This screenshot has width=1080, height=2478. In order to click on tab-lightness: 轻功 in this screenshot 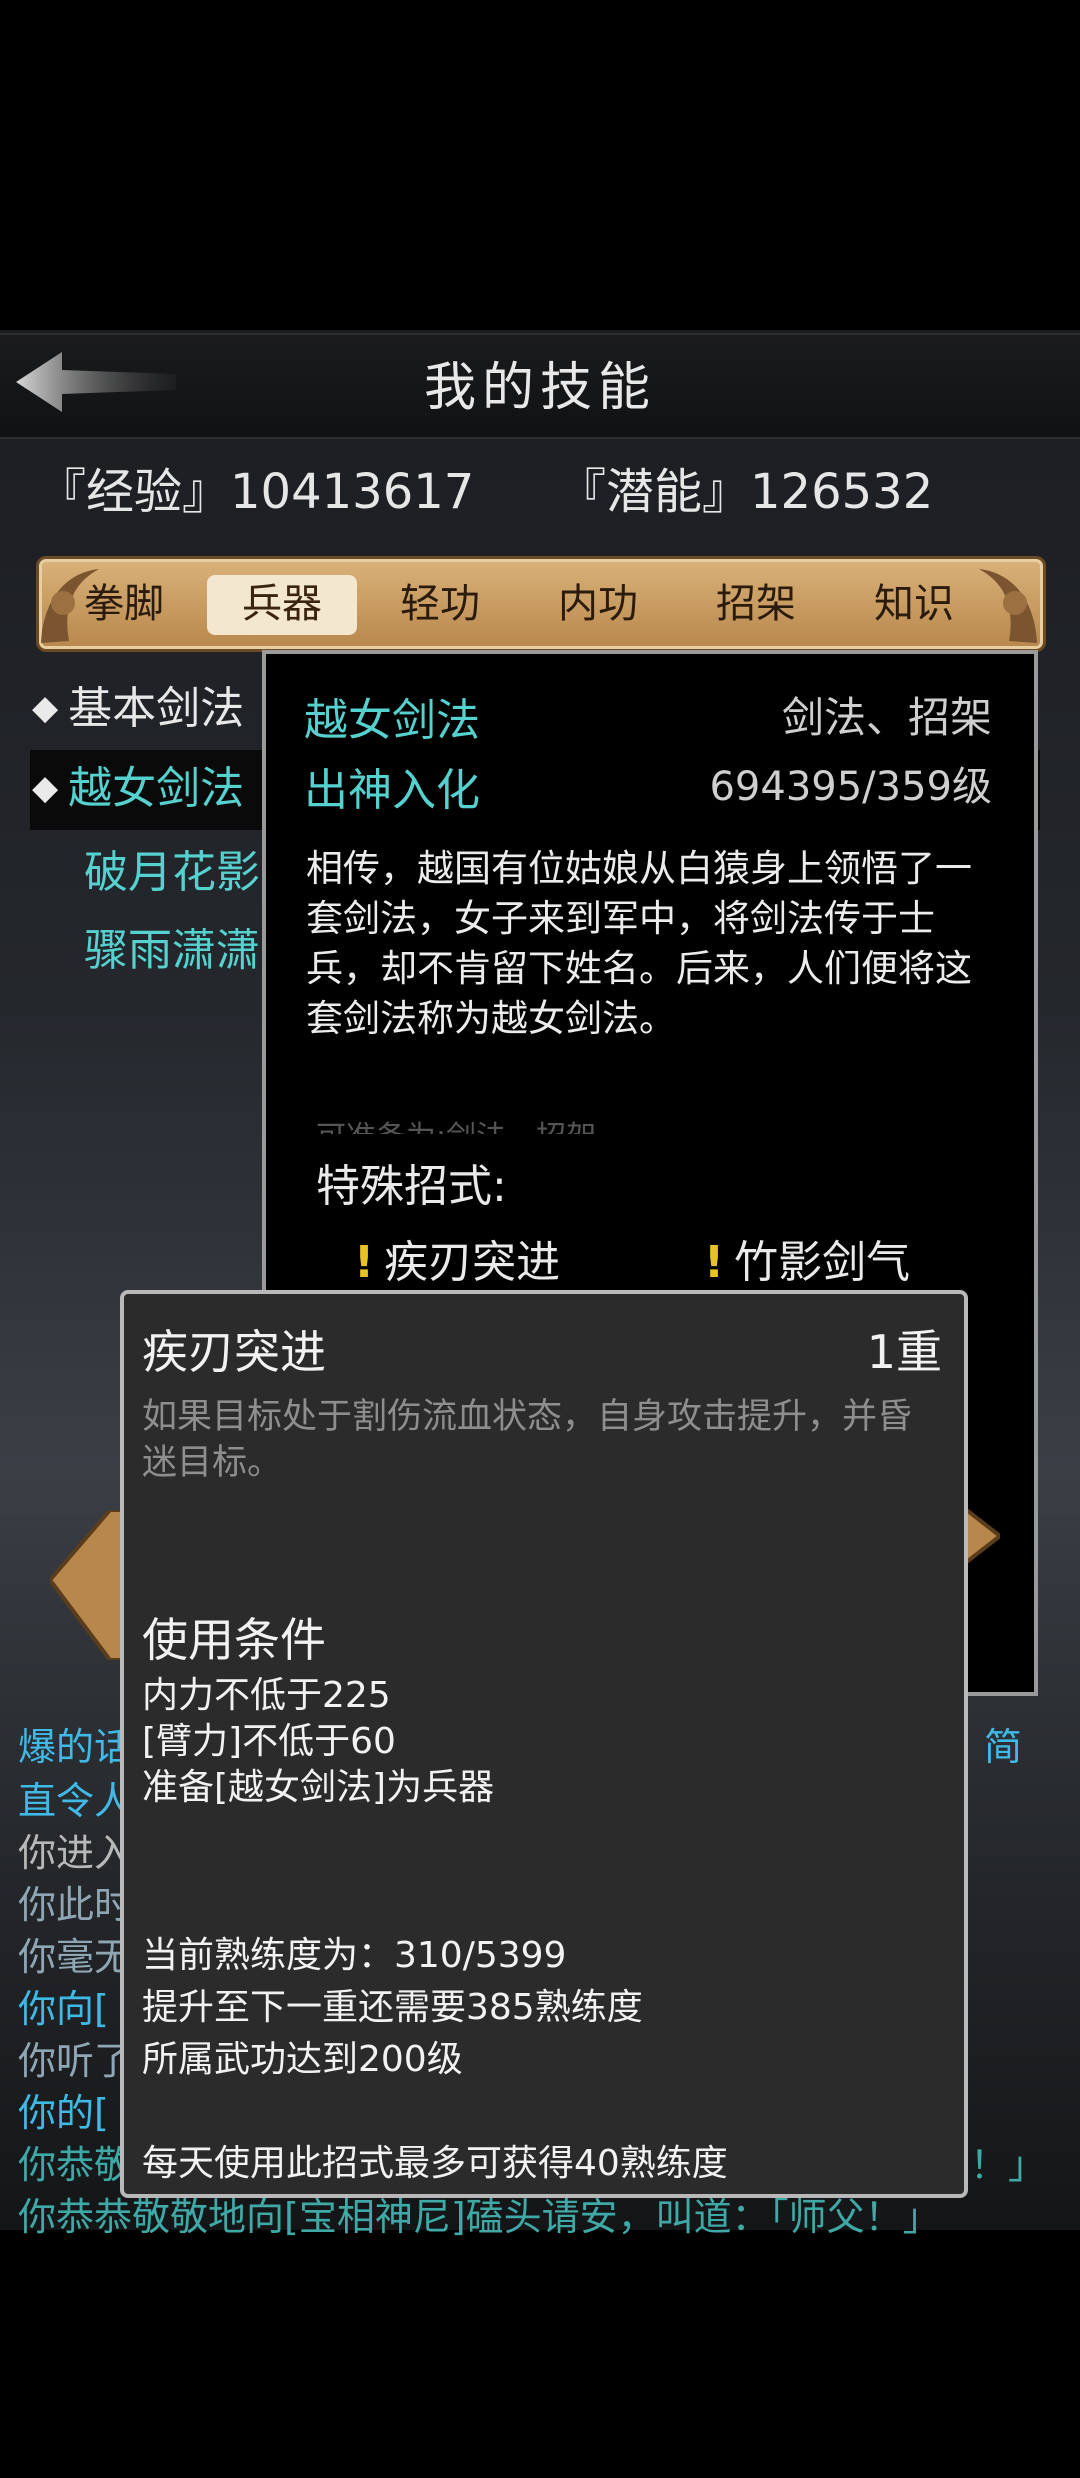, I will do `click(440, 605)`.